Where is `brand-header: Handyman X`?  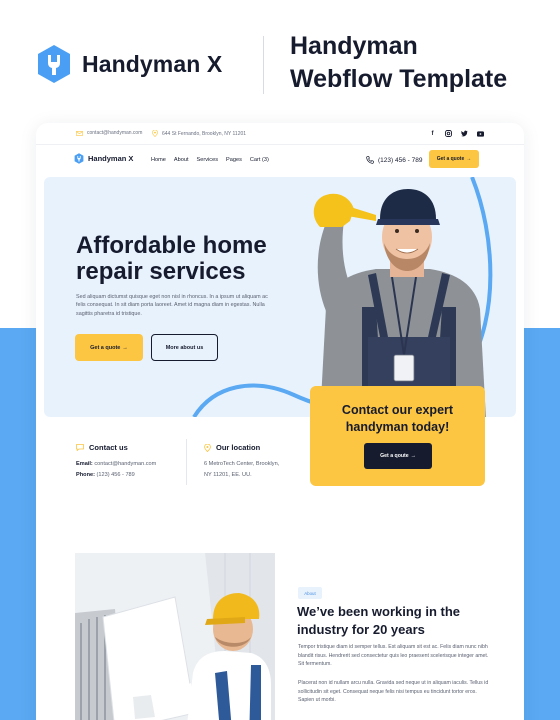
brand-header: Handyman X is located at coordinates (129, 64).